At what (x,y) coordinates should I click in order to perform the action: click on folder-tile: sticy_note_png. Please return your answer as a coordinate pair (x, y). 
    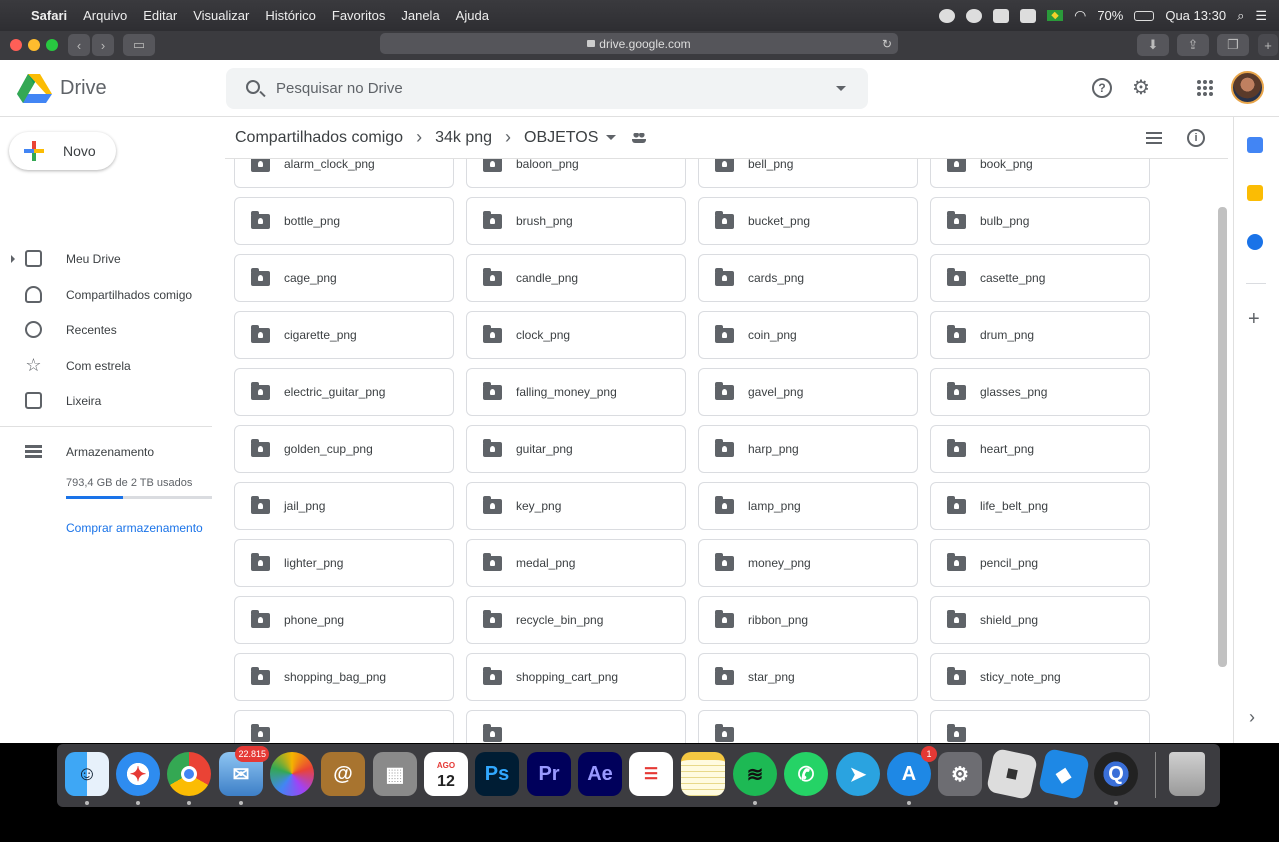
    Looking at the image, I should click on (1040, 677).